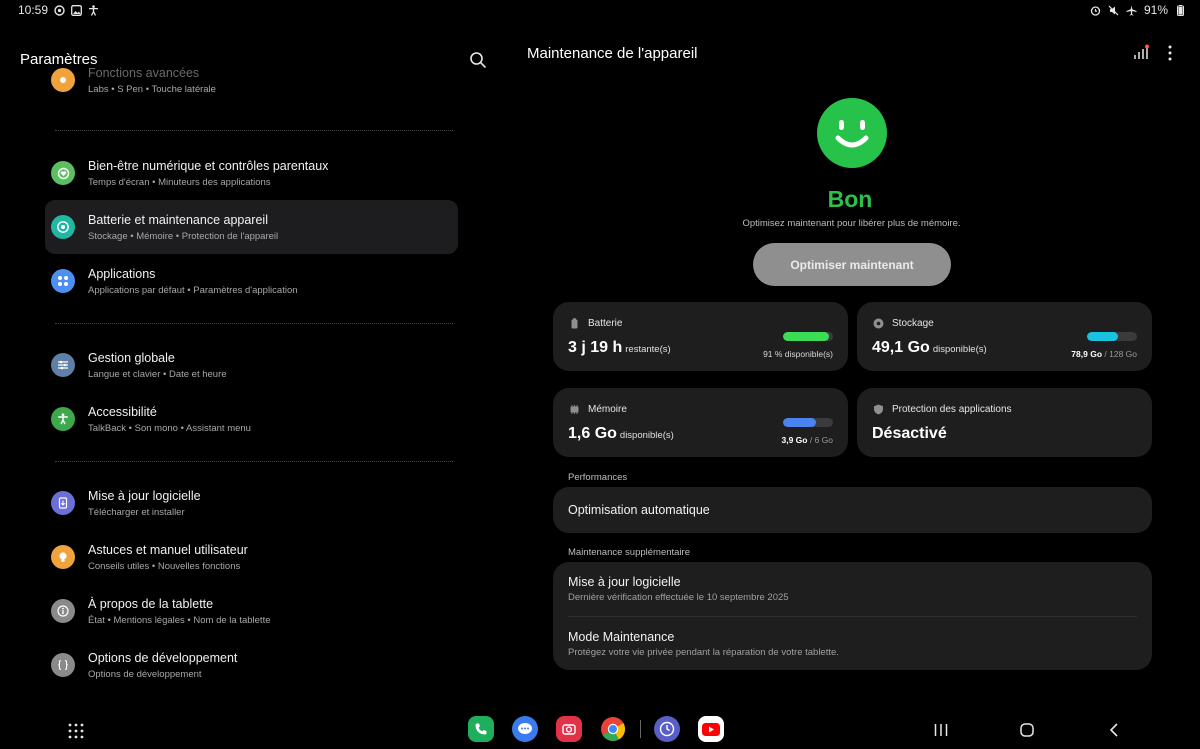 This screenshot has width=1200, height=749. Describe the element at coordinates (1114, 730) in the screenshot. I see `back-button` at that location.